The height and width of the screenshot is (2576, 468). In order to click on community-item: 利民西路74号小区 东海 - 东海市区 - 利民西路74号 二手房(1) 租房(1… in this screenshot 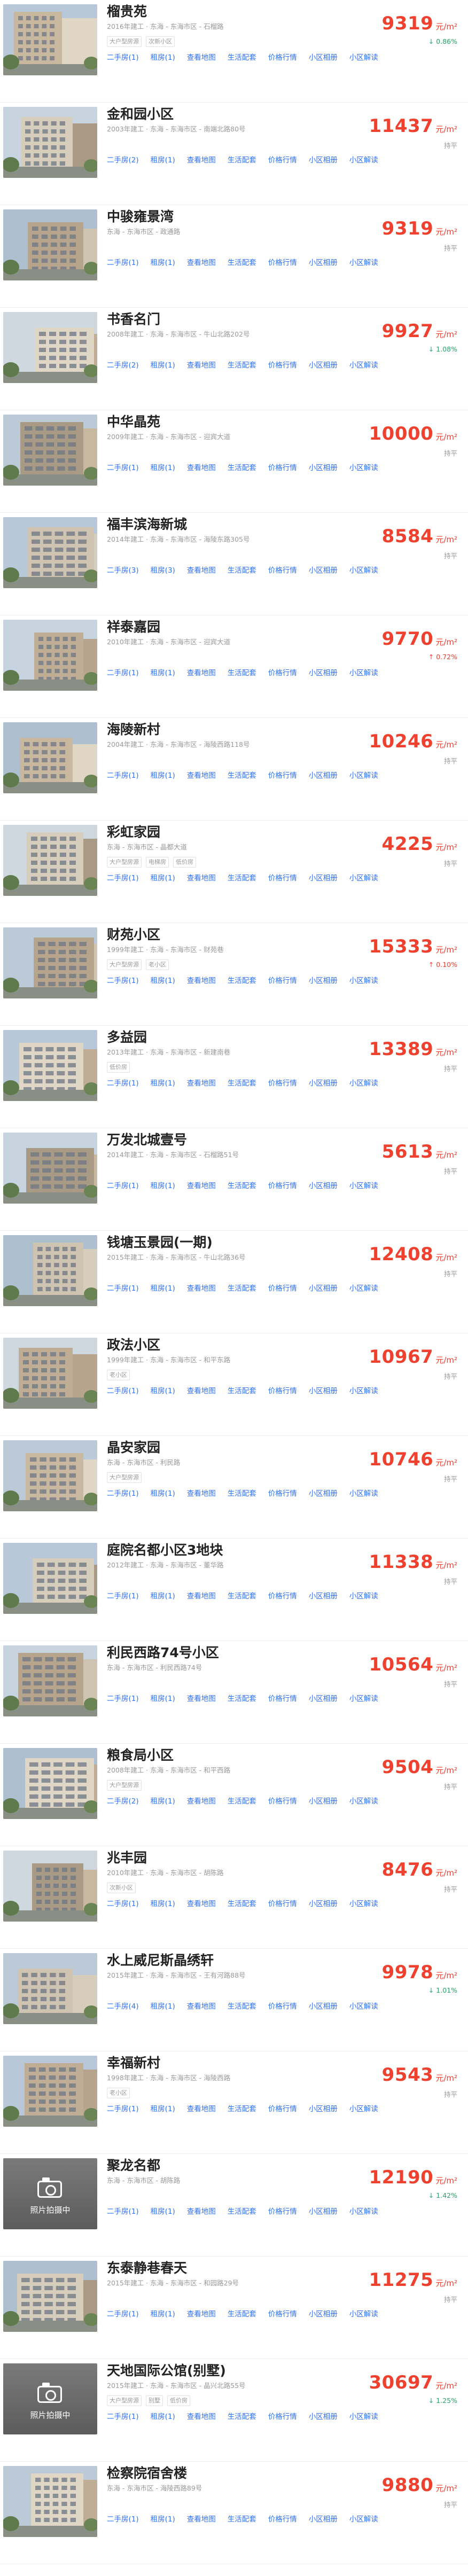, I will do `click(234, 1692)`.